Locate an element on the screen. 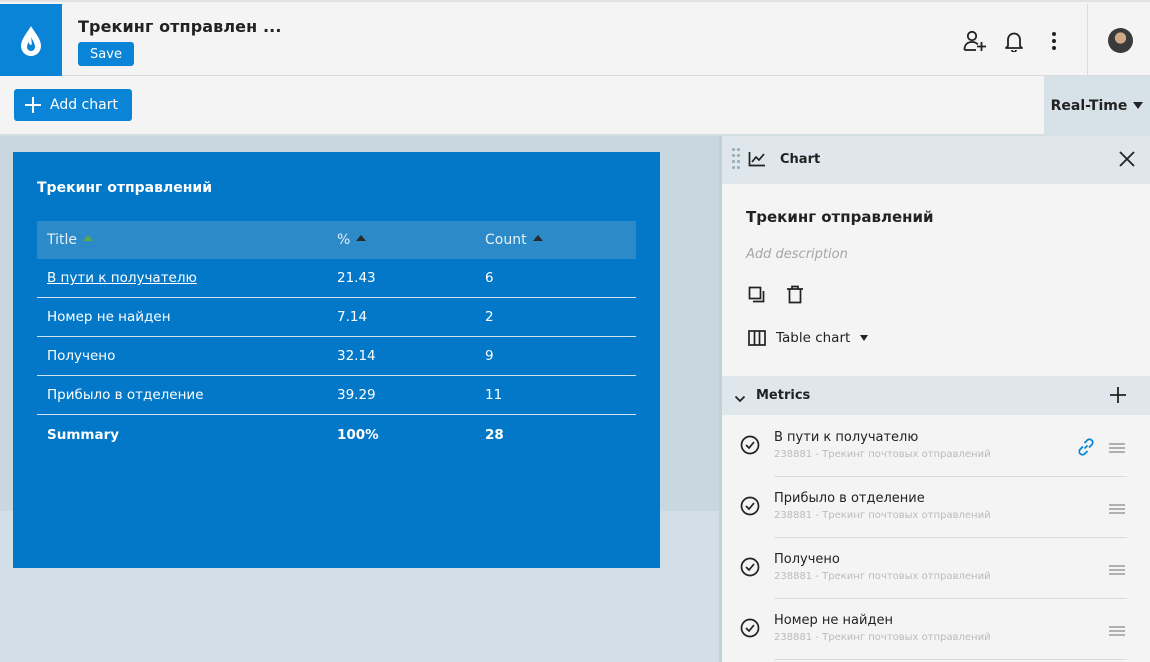  add-metric-icon is located at coordinates (1118, 397).